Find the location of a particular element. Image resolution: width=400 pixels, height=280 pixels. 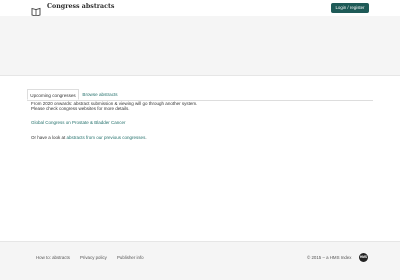

hms-logo-icon: HMS is located at coordinates (363, 257).